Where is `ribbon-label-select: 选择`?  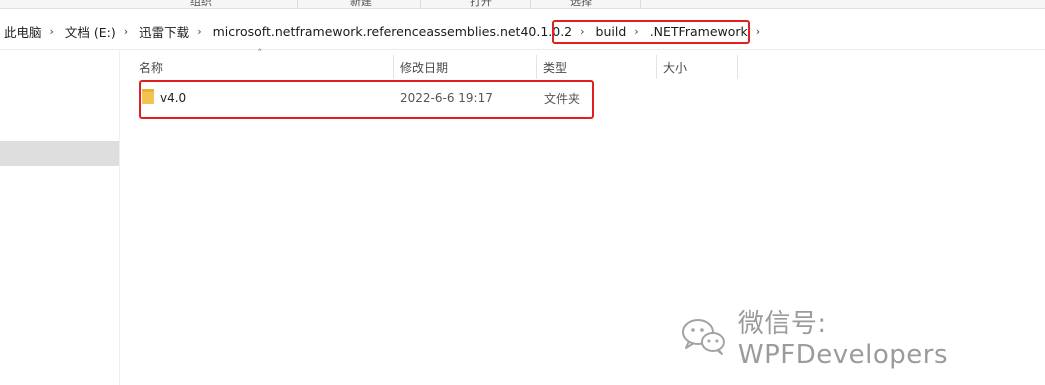
ribbon-label-select: 选择 is located at coordinates (581, 4).